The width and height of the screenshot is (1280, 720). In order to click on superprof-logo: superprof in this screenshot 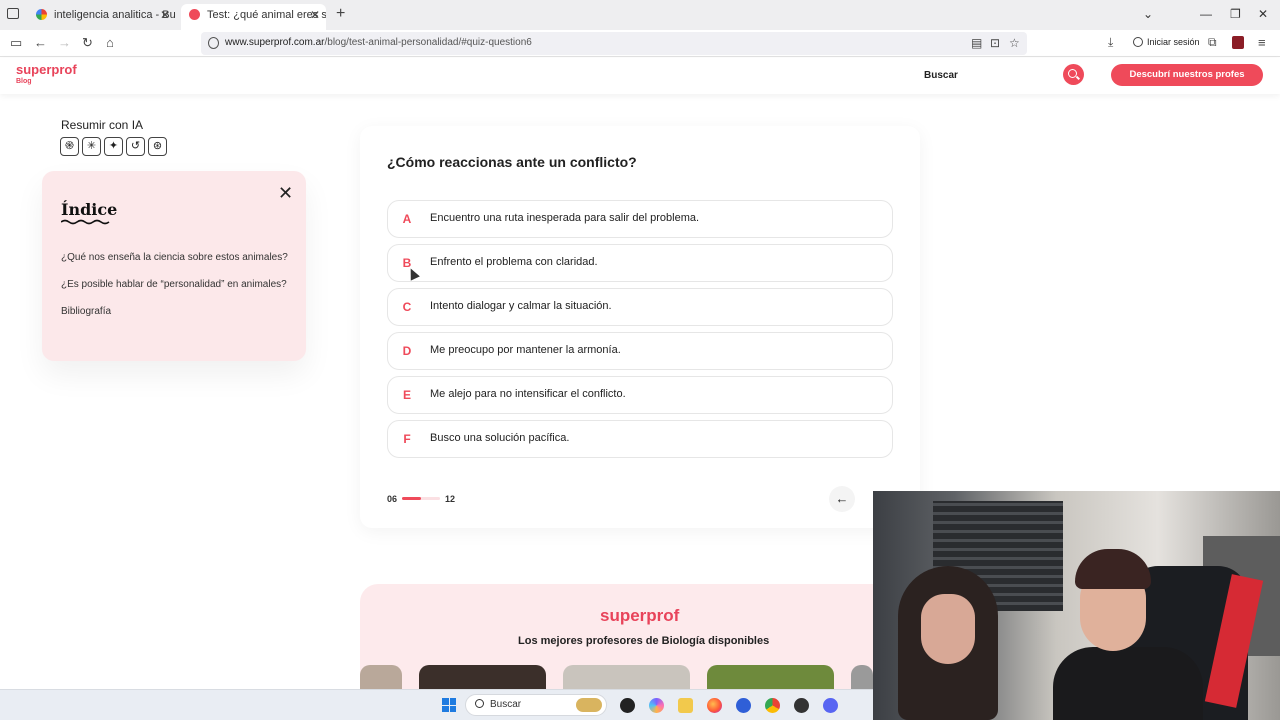, I will do `click(46, 69)`.